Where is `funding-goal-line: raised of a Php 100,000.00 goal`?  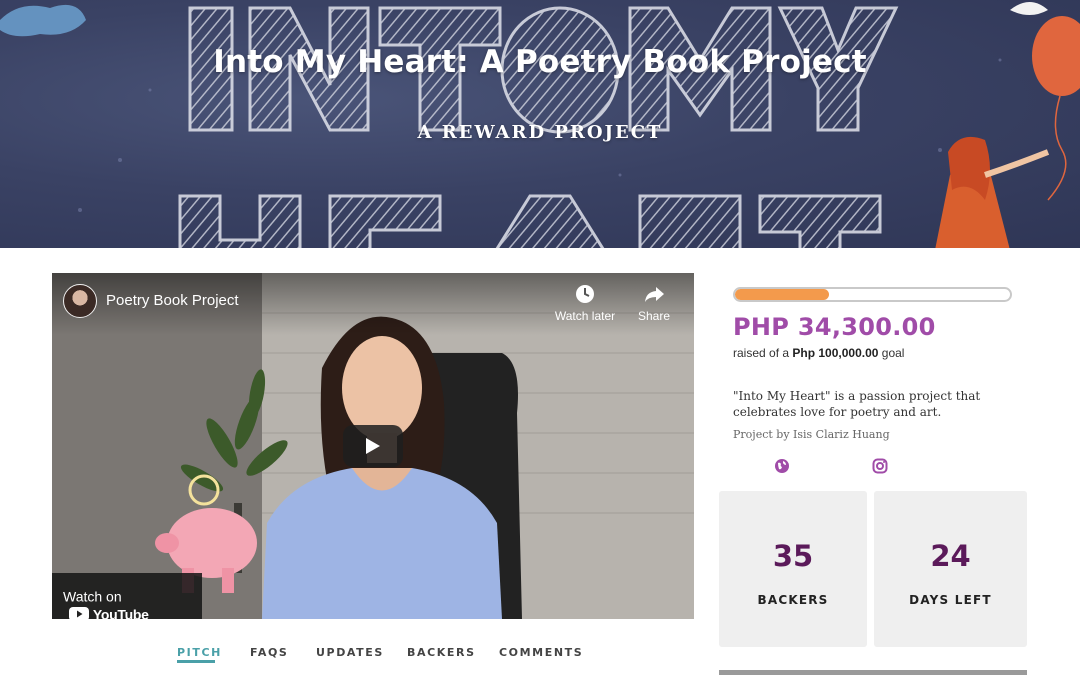 funding-goal-line: raised of a Php 100,000.00 goal is located at coordinates (818, 353).